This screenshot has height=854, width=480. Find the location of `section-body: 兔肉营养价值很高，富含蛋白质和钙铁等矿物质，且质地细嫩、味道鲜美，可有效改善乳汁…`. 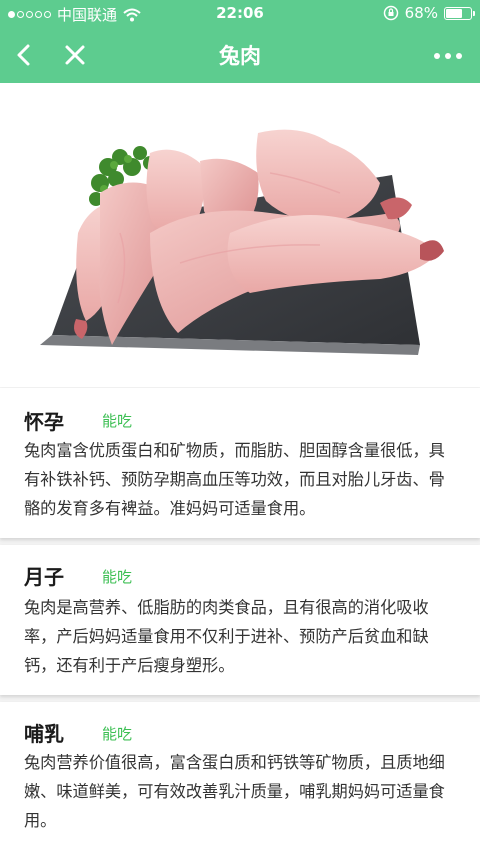

section-body: 兔肉营养价值很高，富含蛋白质和钙铁等矿物质，且质地细嫩、味道鲜美，可有效改善乳汁… is located at coordinates (234, 791).